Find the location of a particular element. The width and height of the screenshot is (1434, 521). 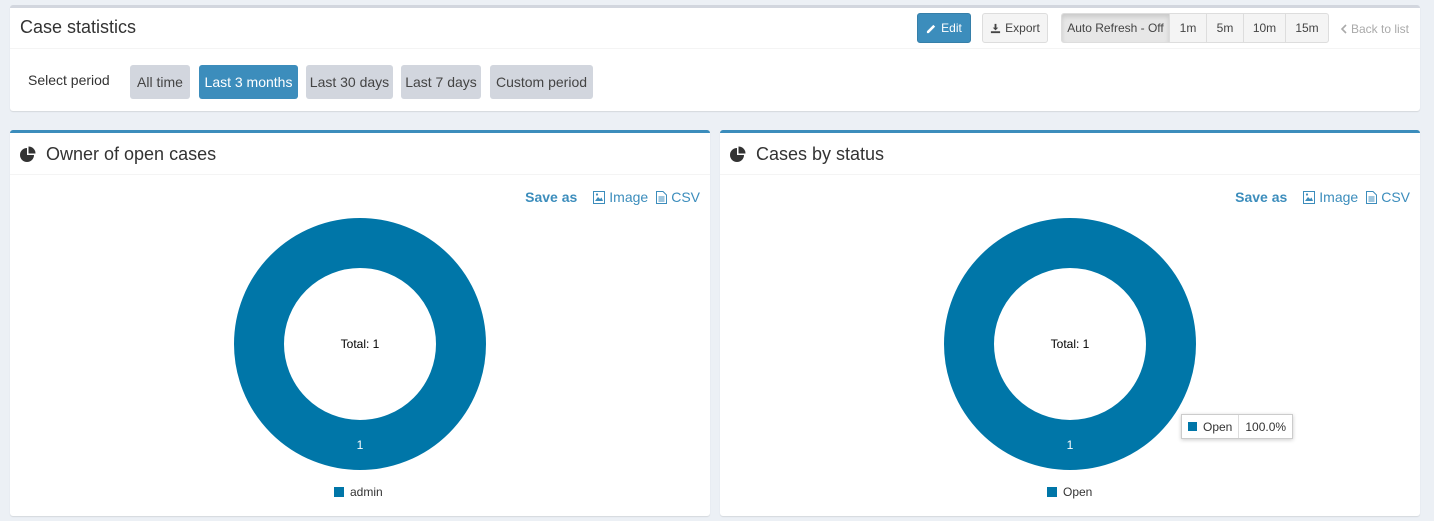

back-to-list-link: Back to list is located at coordinates (1374, 29).